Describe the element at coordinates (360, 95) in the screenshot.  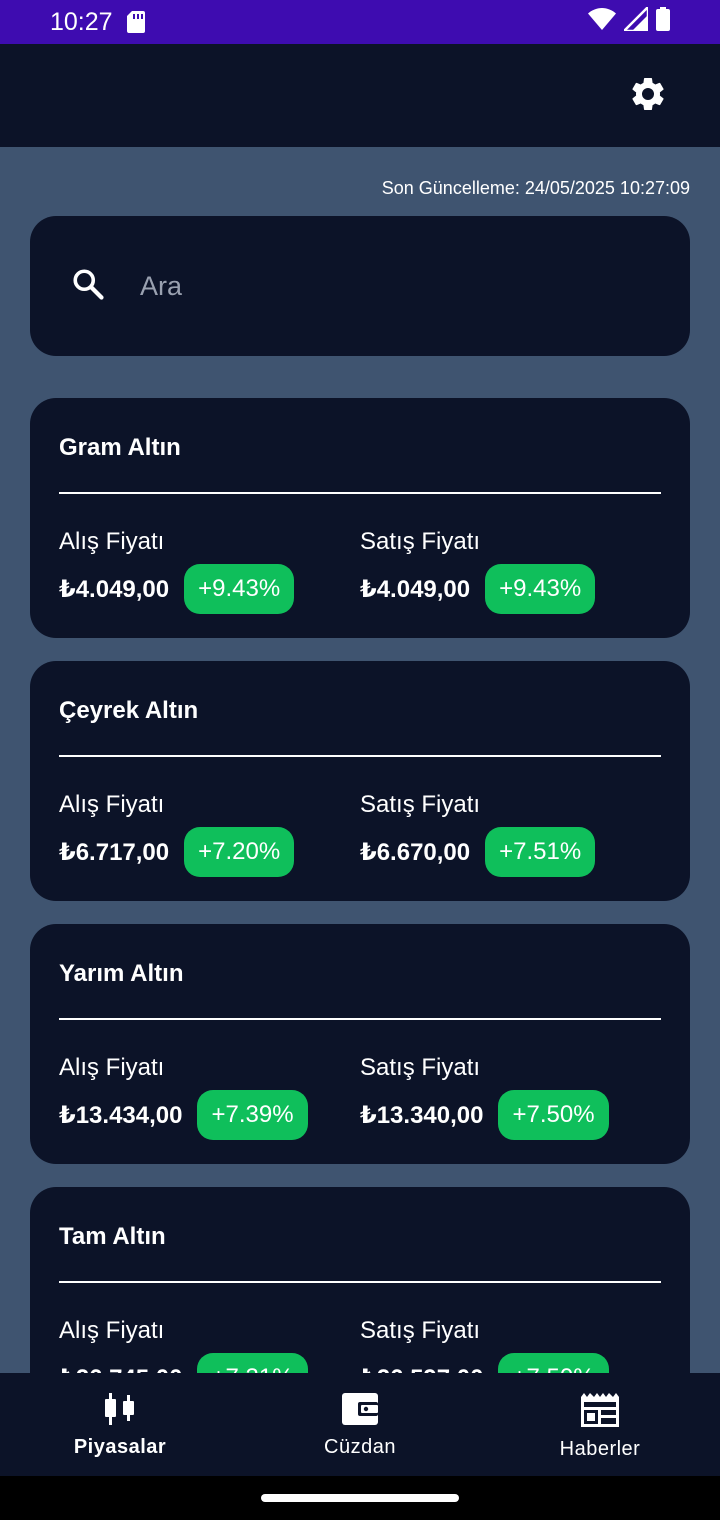
I see `app-bar` at that location.